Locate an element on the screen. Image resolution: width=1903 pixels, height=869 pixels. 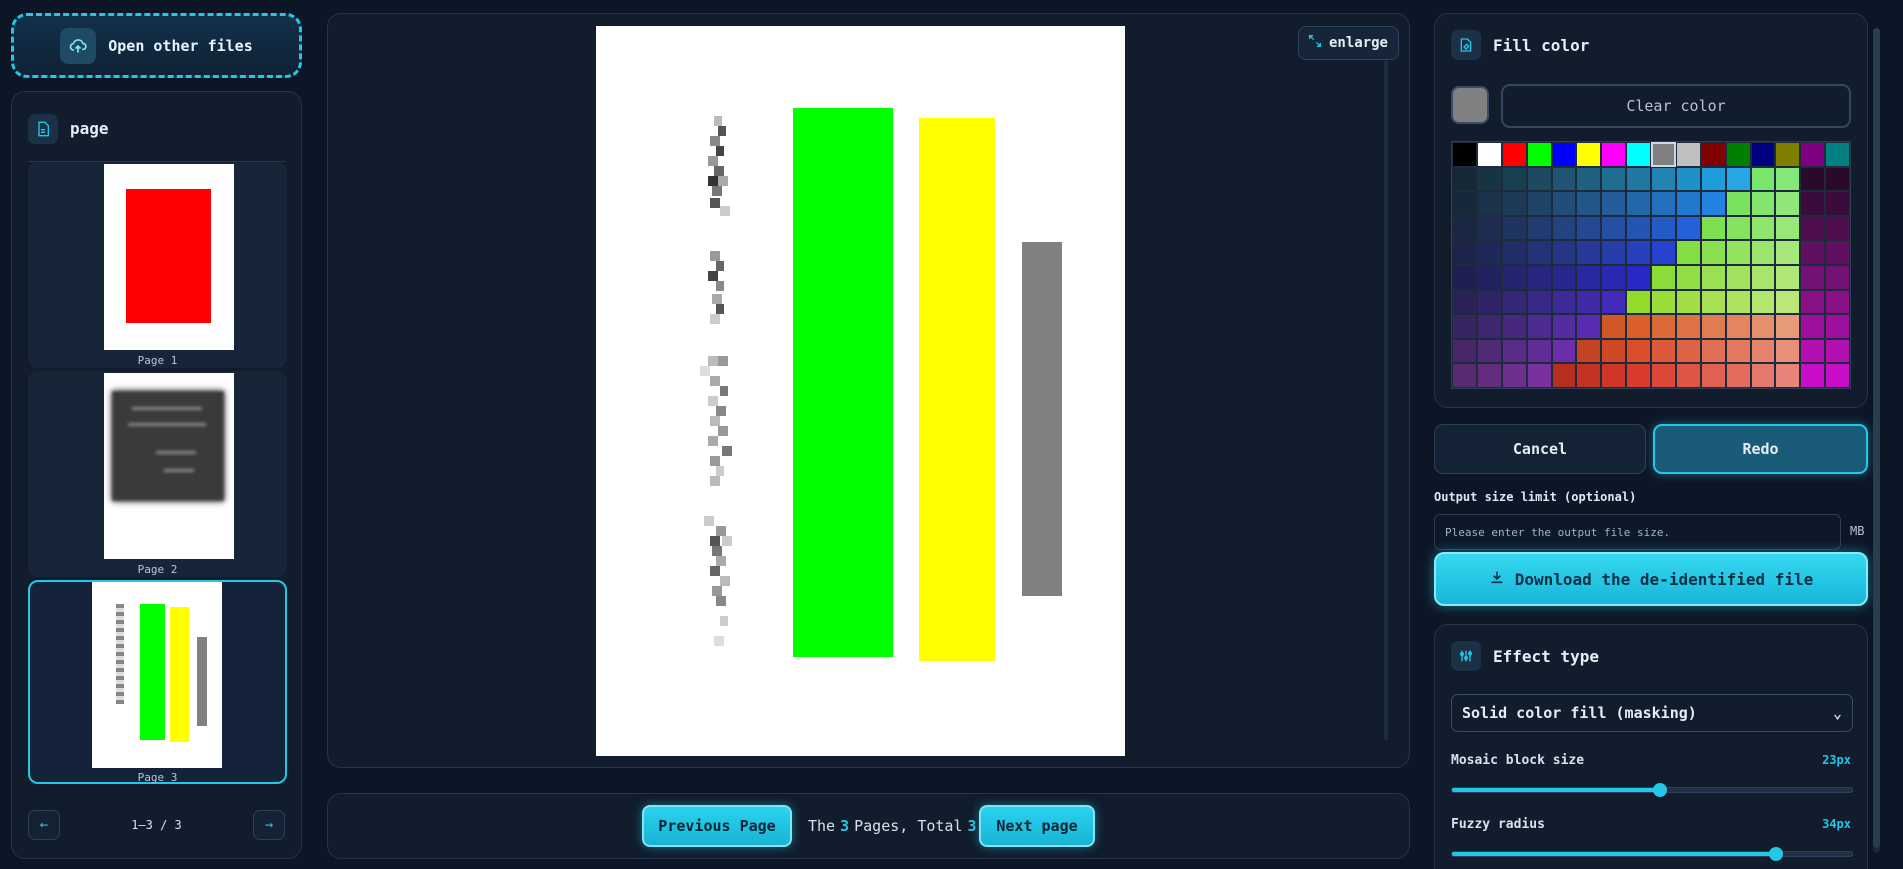
output-size-input is located at coordinates (1637, 532).